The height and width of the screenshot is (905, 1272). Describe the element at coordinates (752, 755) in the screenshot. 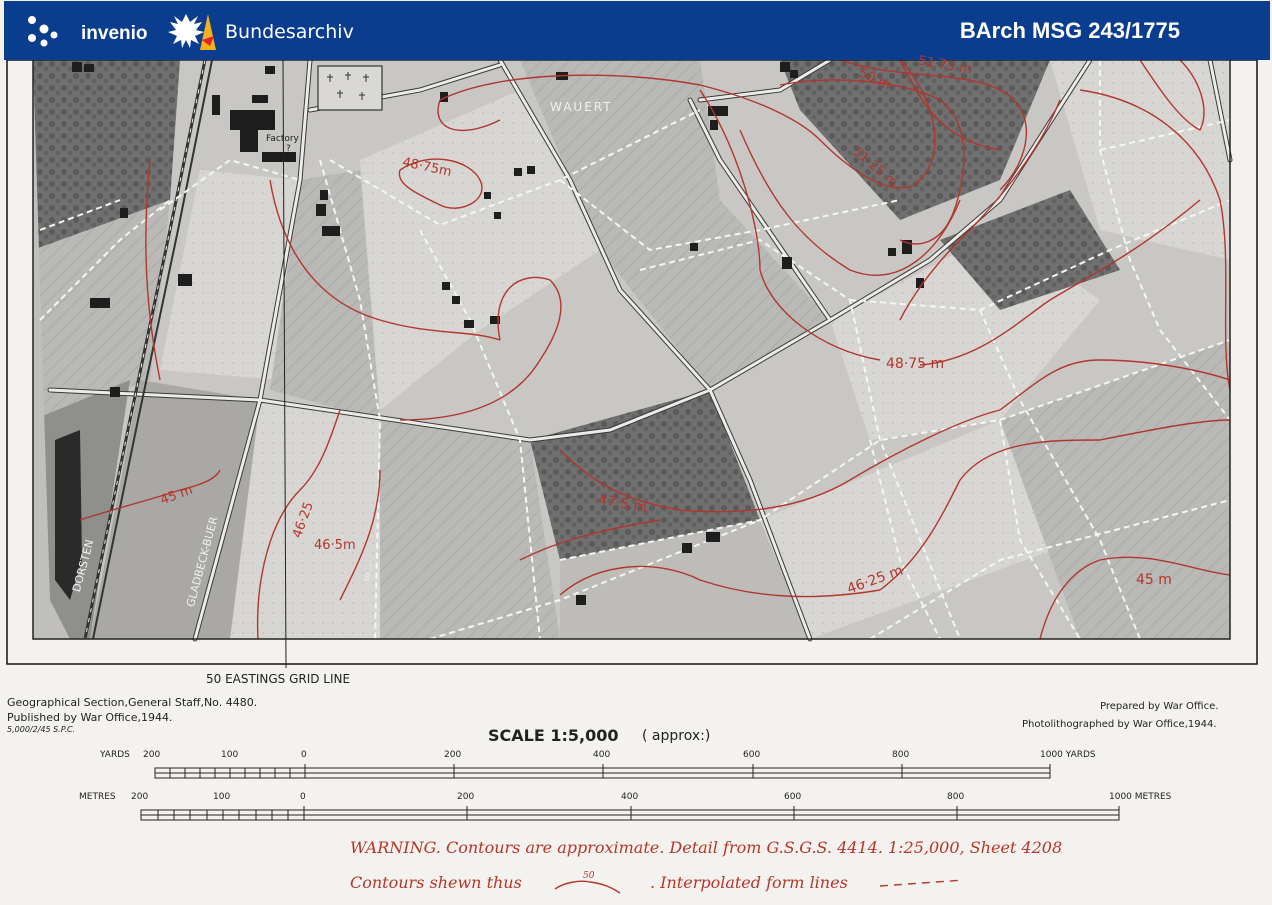

I see `yards-tick: 600` at that location.